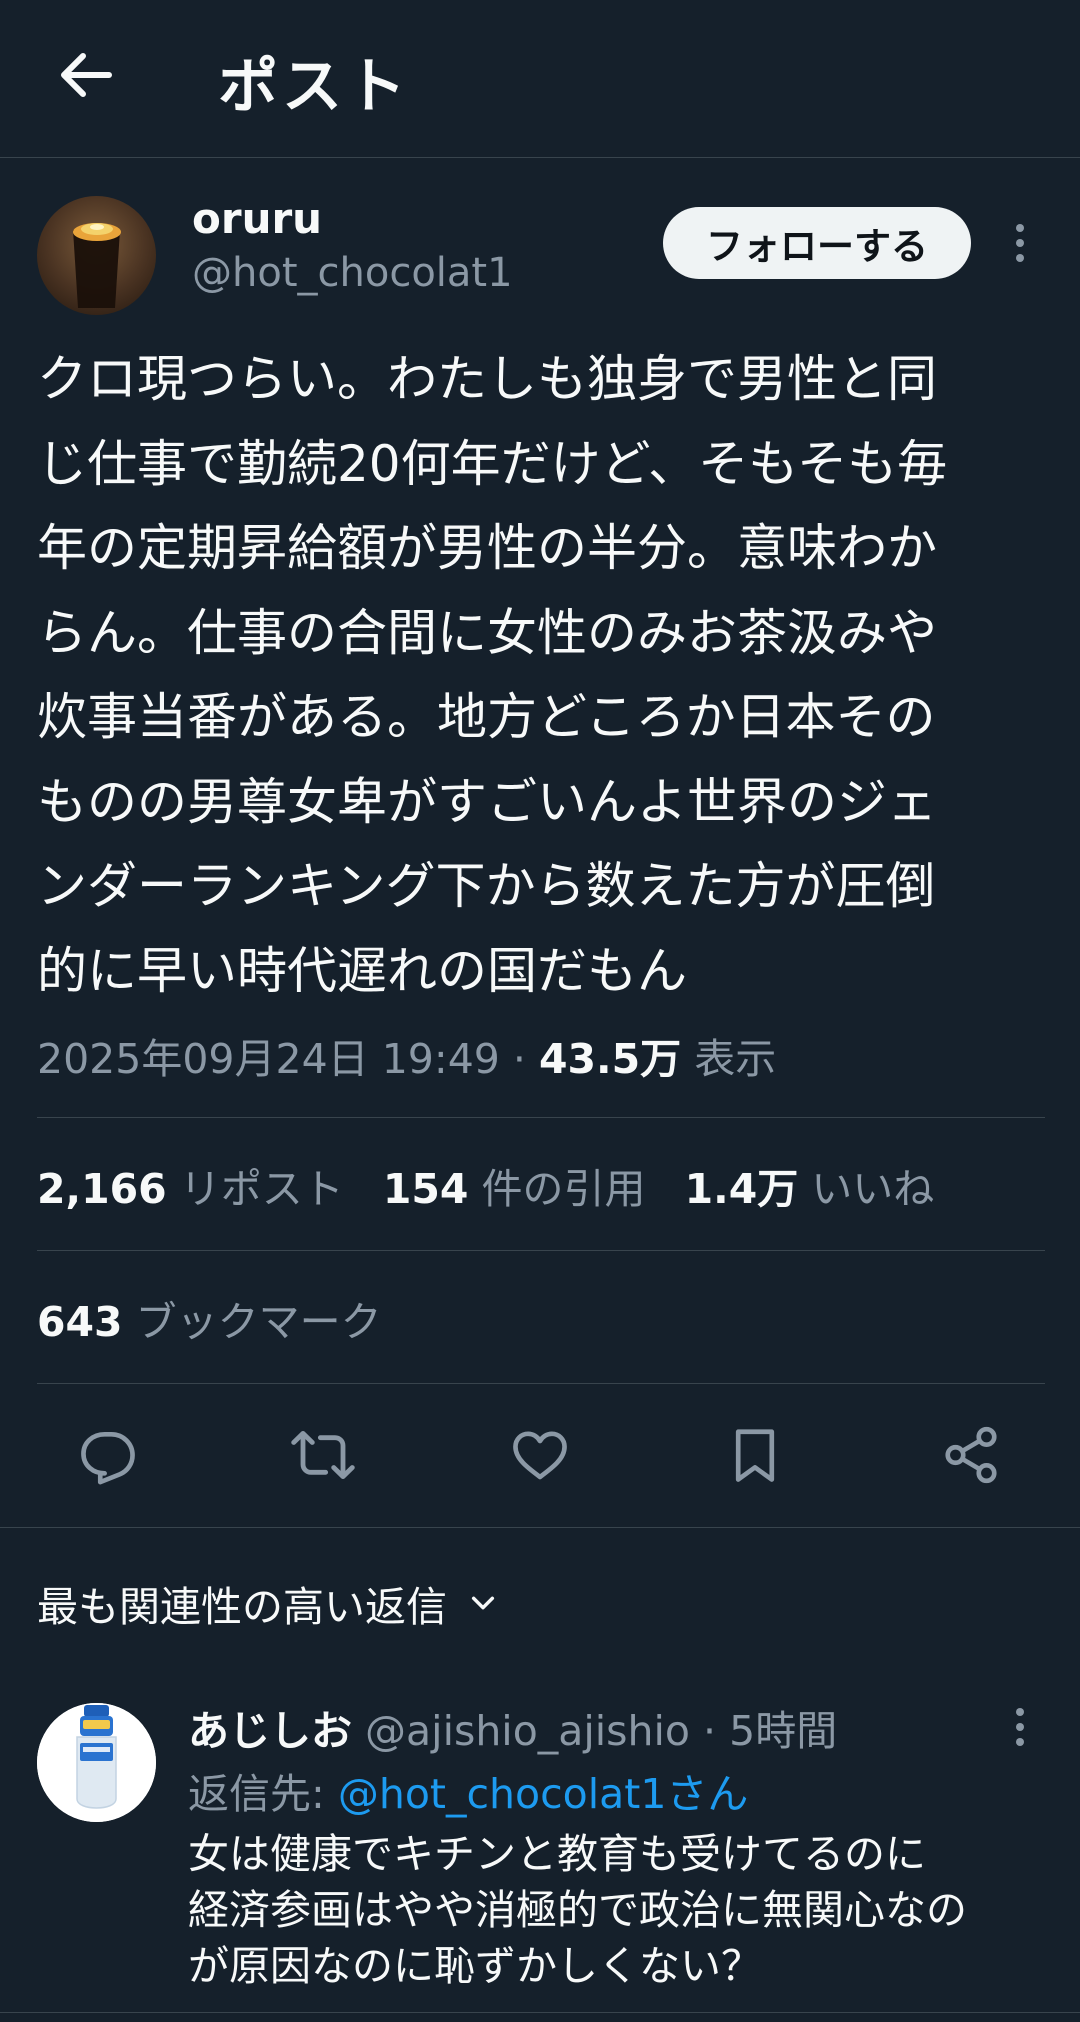 This screenshot has width=1080, height=2022. What do you see at coordinates (257, 218) in the screenshot?
I see `author-display-name: oruru` at bounding box center [257, 218].